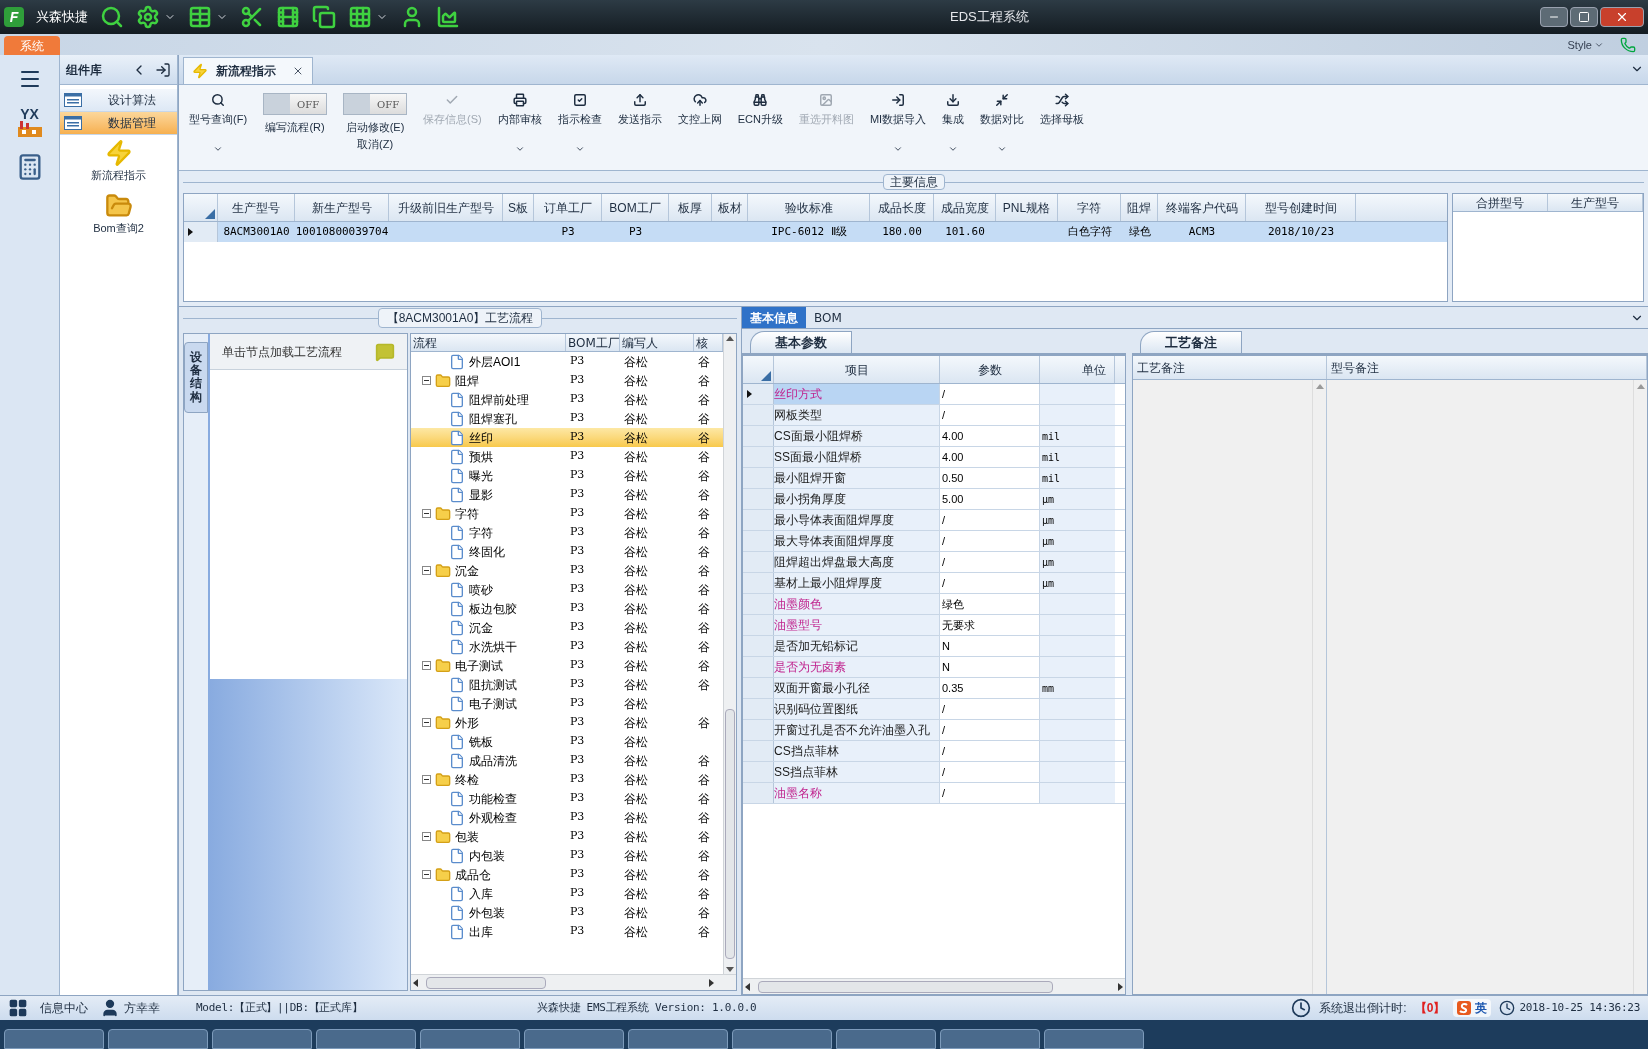  Describe the element at coordinates (760, 108) in the screenshot. I see `toolbar-button: ECN升级` at that location.